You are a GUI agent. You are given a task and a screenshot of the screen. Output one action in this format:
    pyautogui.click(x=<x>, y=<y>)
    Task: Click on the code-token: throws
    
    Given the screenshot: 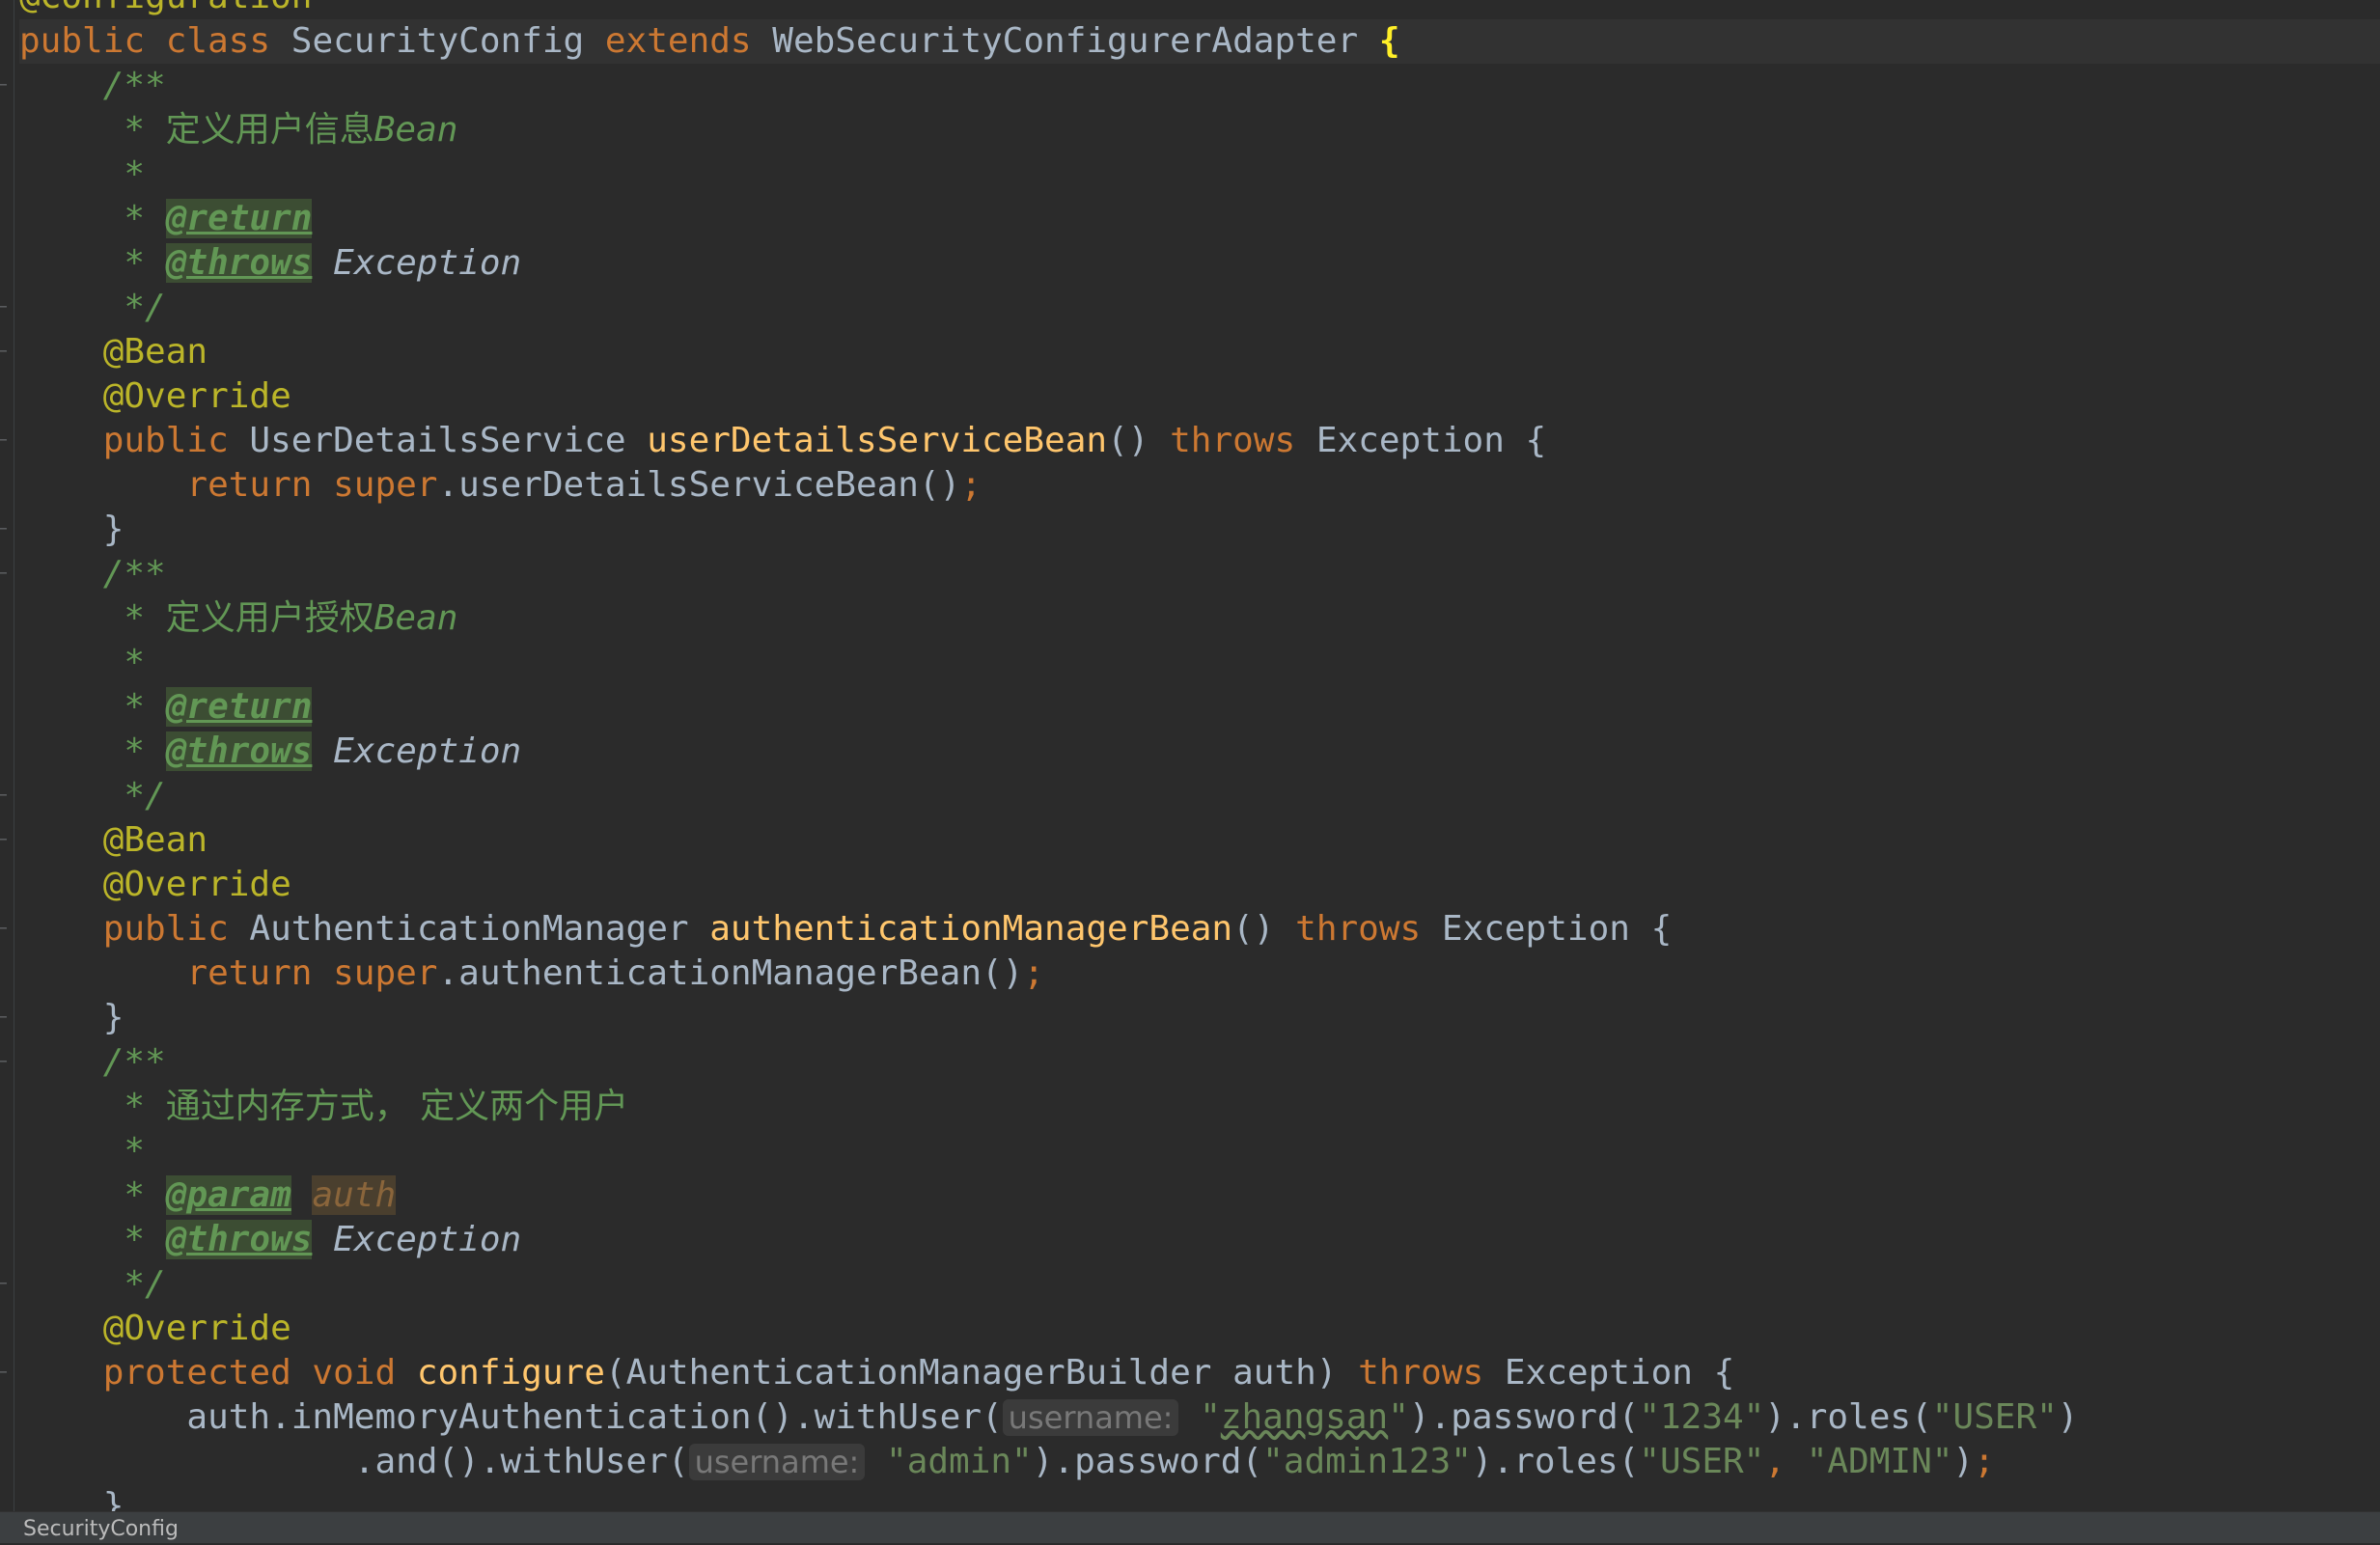 What is the action you would take?
    pyautogui.click(x=1243, y=440)
    